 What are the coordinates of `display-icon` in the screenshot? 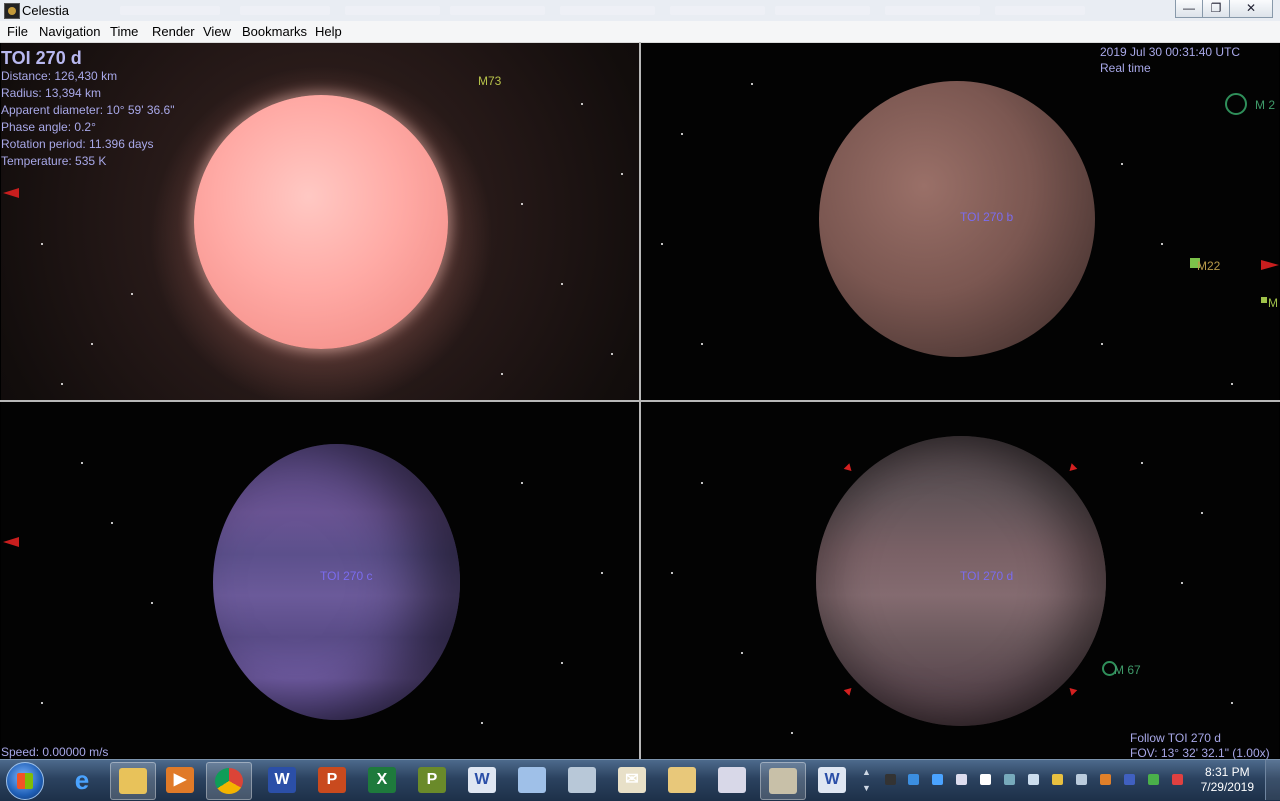 It's located at (1009, 779).